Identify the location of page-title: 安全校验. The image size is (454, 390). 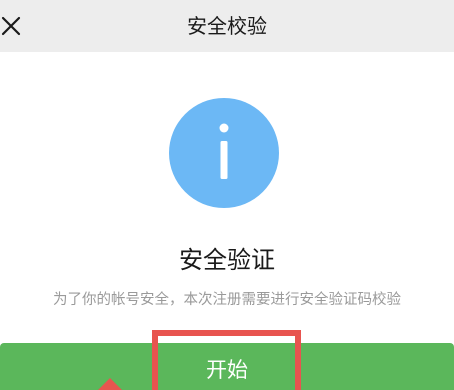
(227, 26).